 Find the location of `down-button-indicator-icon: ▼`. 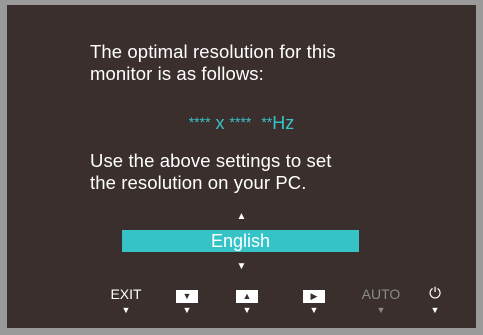

down-button-indicator-icon: ▼ is located at coordinates (187, 310).